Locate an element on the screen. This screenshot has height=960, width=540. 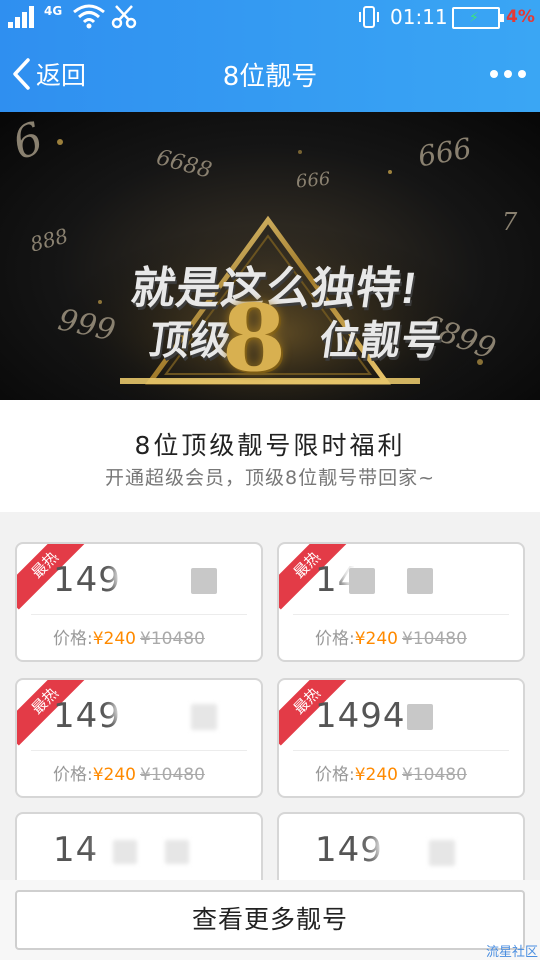
banner-eight: 8 is located at coordinates (254, 338).